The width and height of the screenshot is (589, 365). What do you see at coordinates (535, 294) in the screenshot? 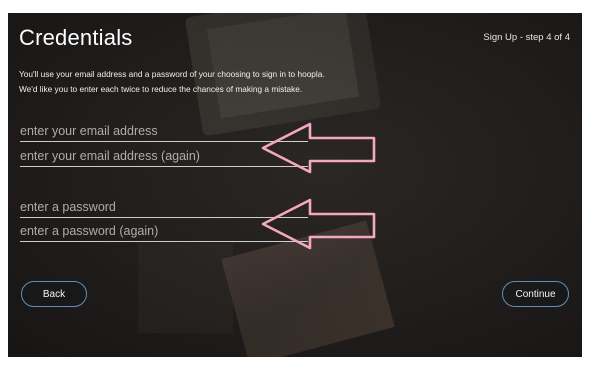
I see `continue-button: Continue` at bounding box center [535, 294].